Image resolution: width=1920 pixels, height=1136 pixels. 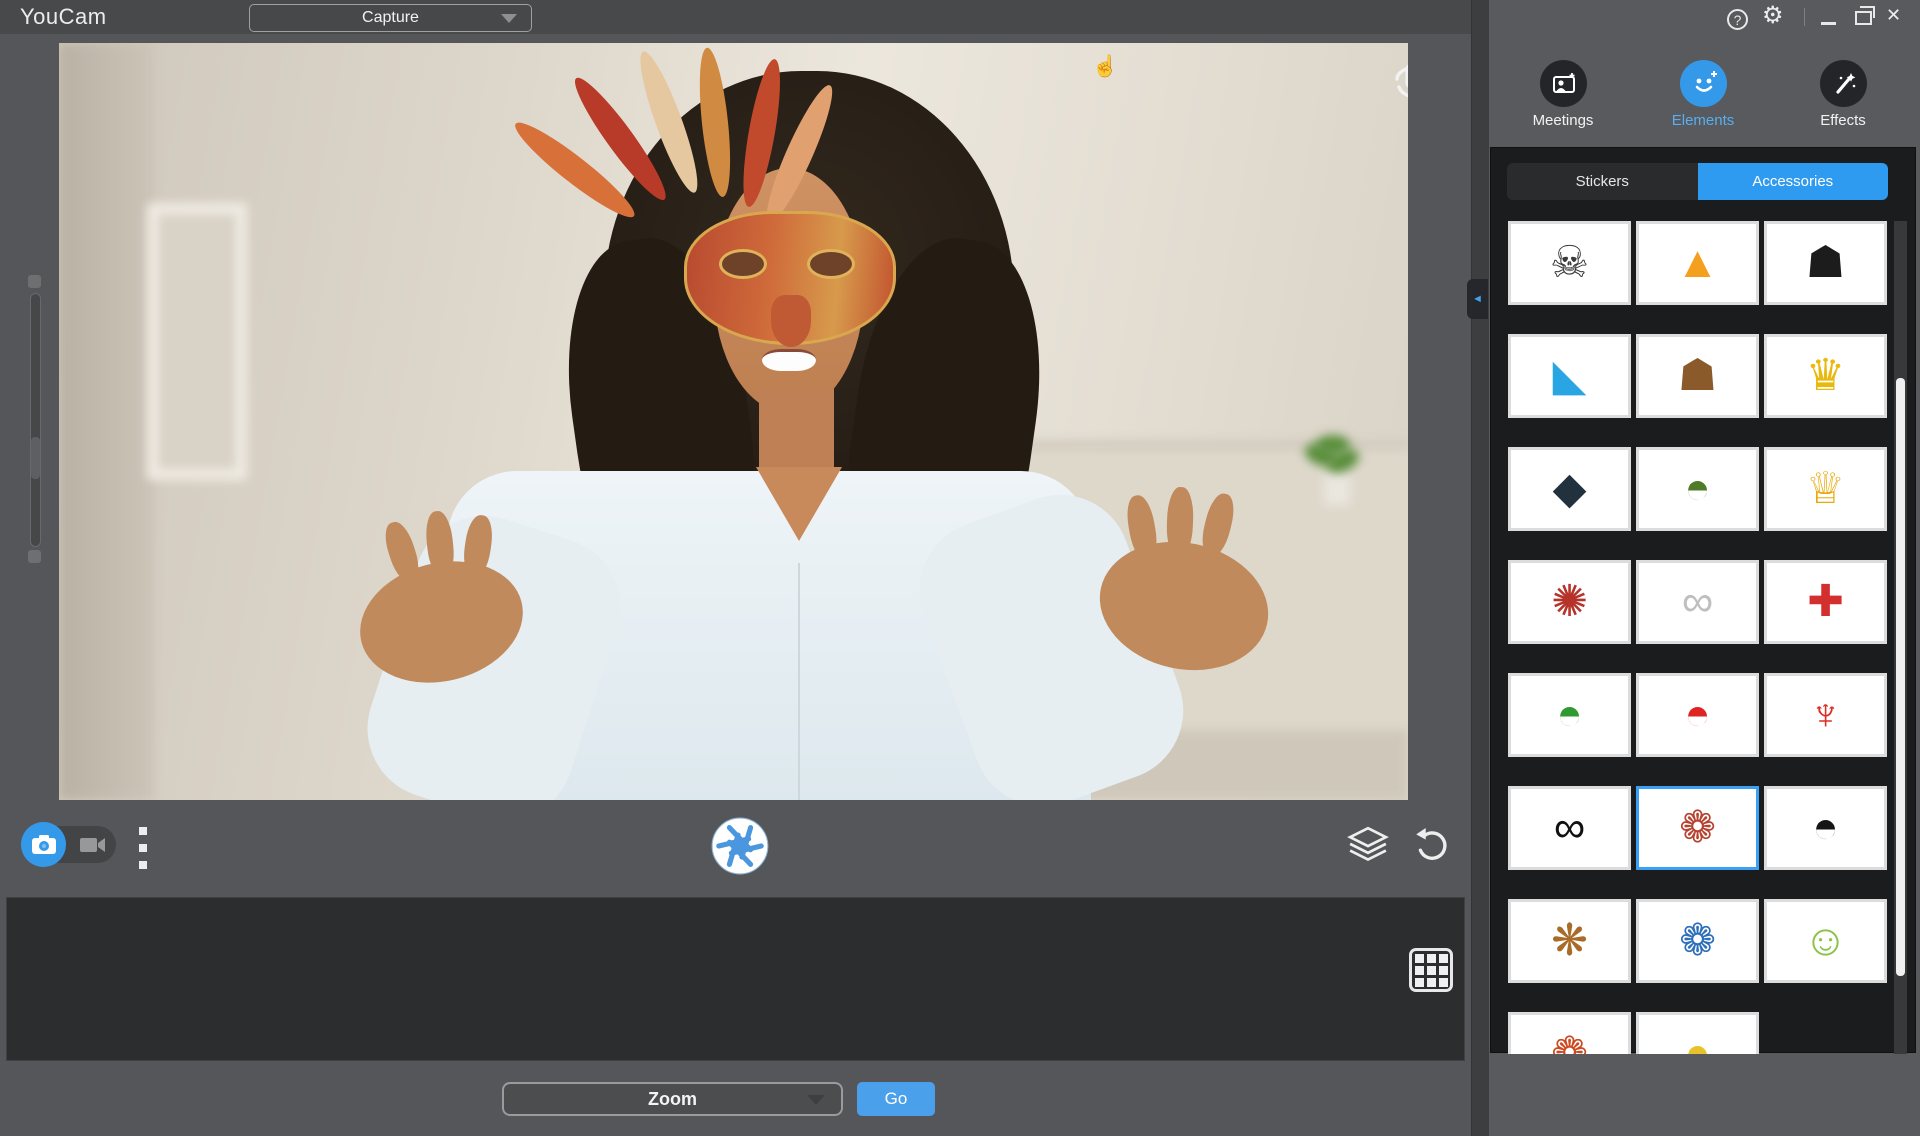 I want to click on sticker-accessory-tabs: Stickers Accessories, so click(x=1697, y=181).